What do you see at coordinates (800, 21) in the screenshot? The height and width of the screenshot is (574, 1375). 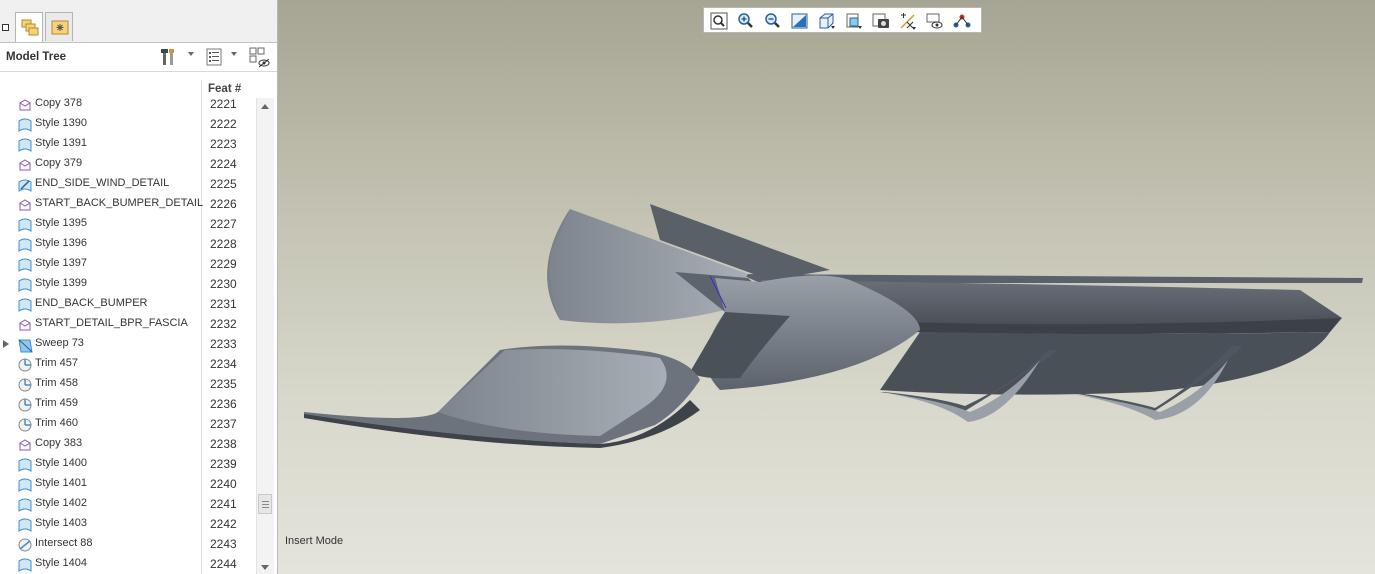 I see `repaint-button` at bounding box center [800, 21].